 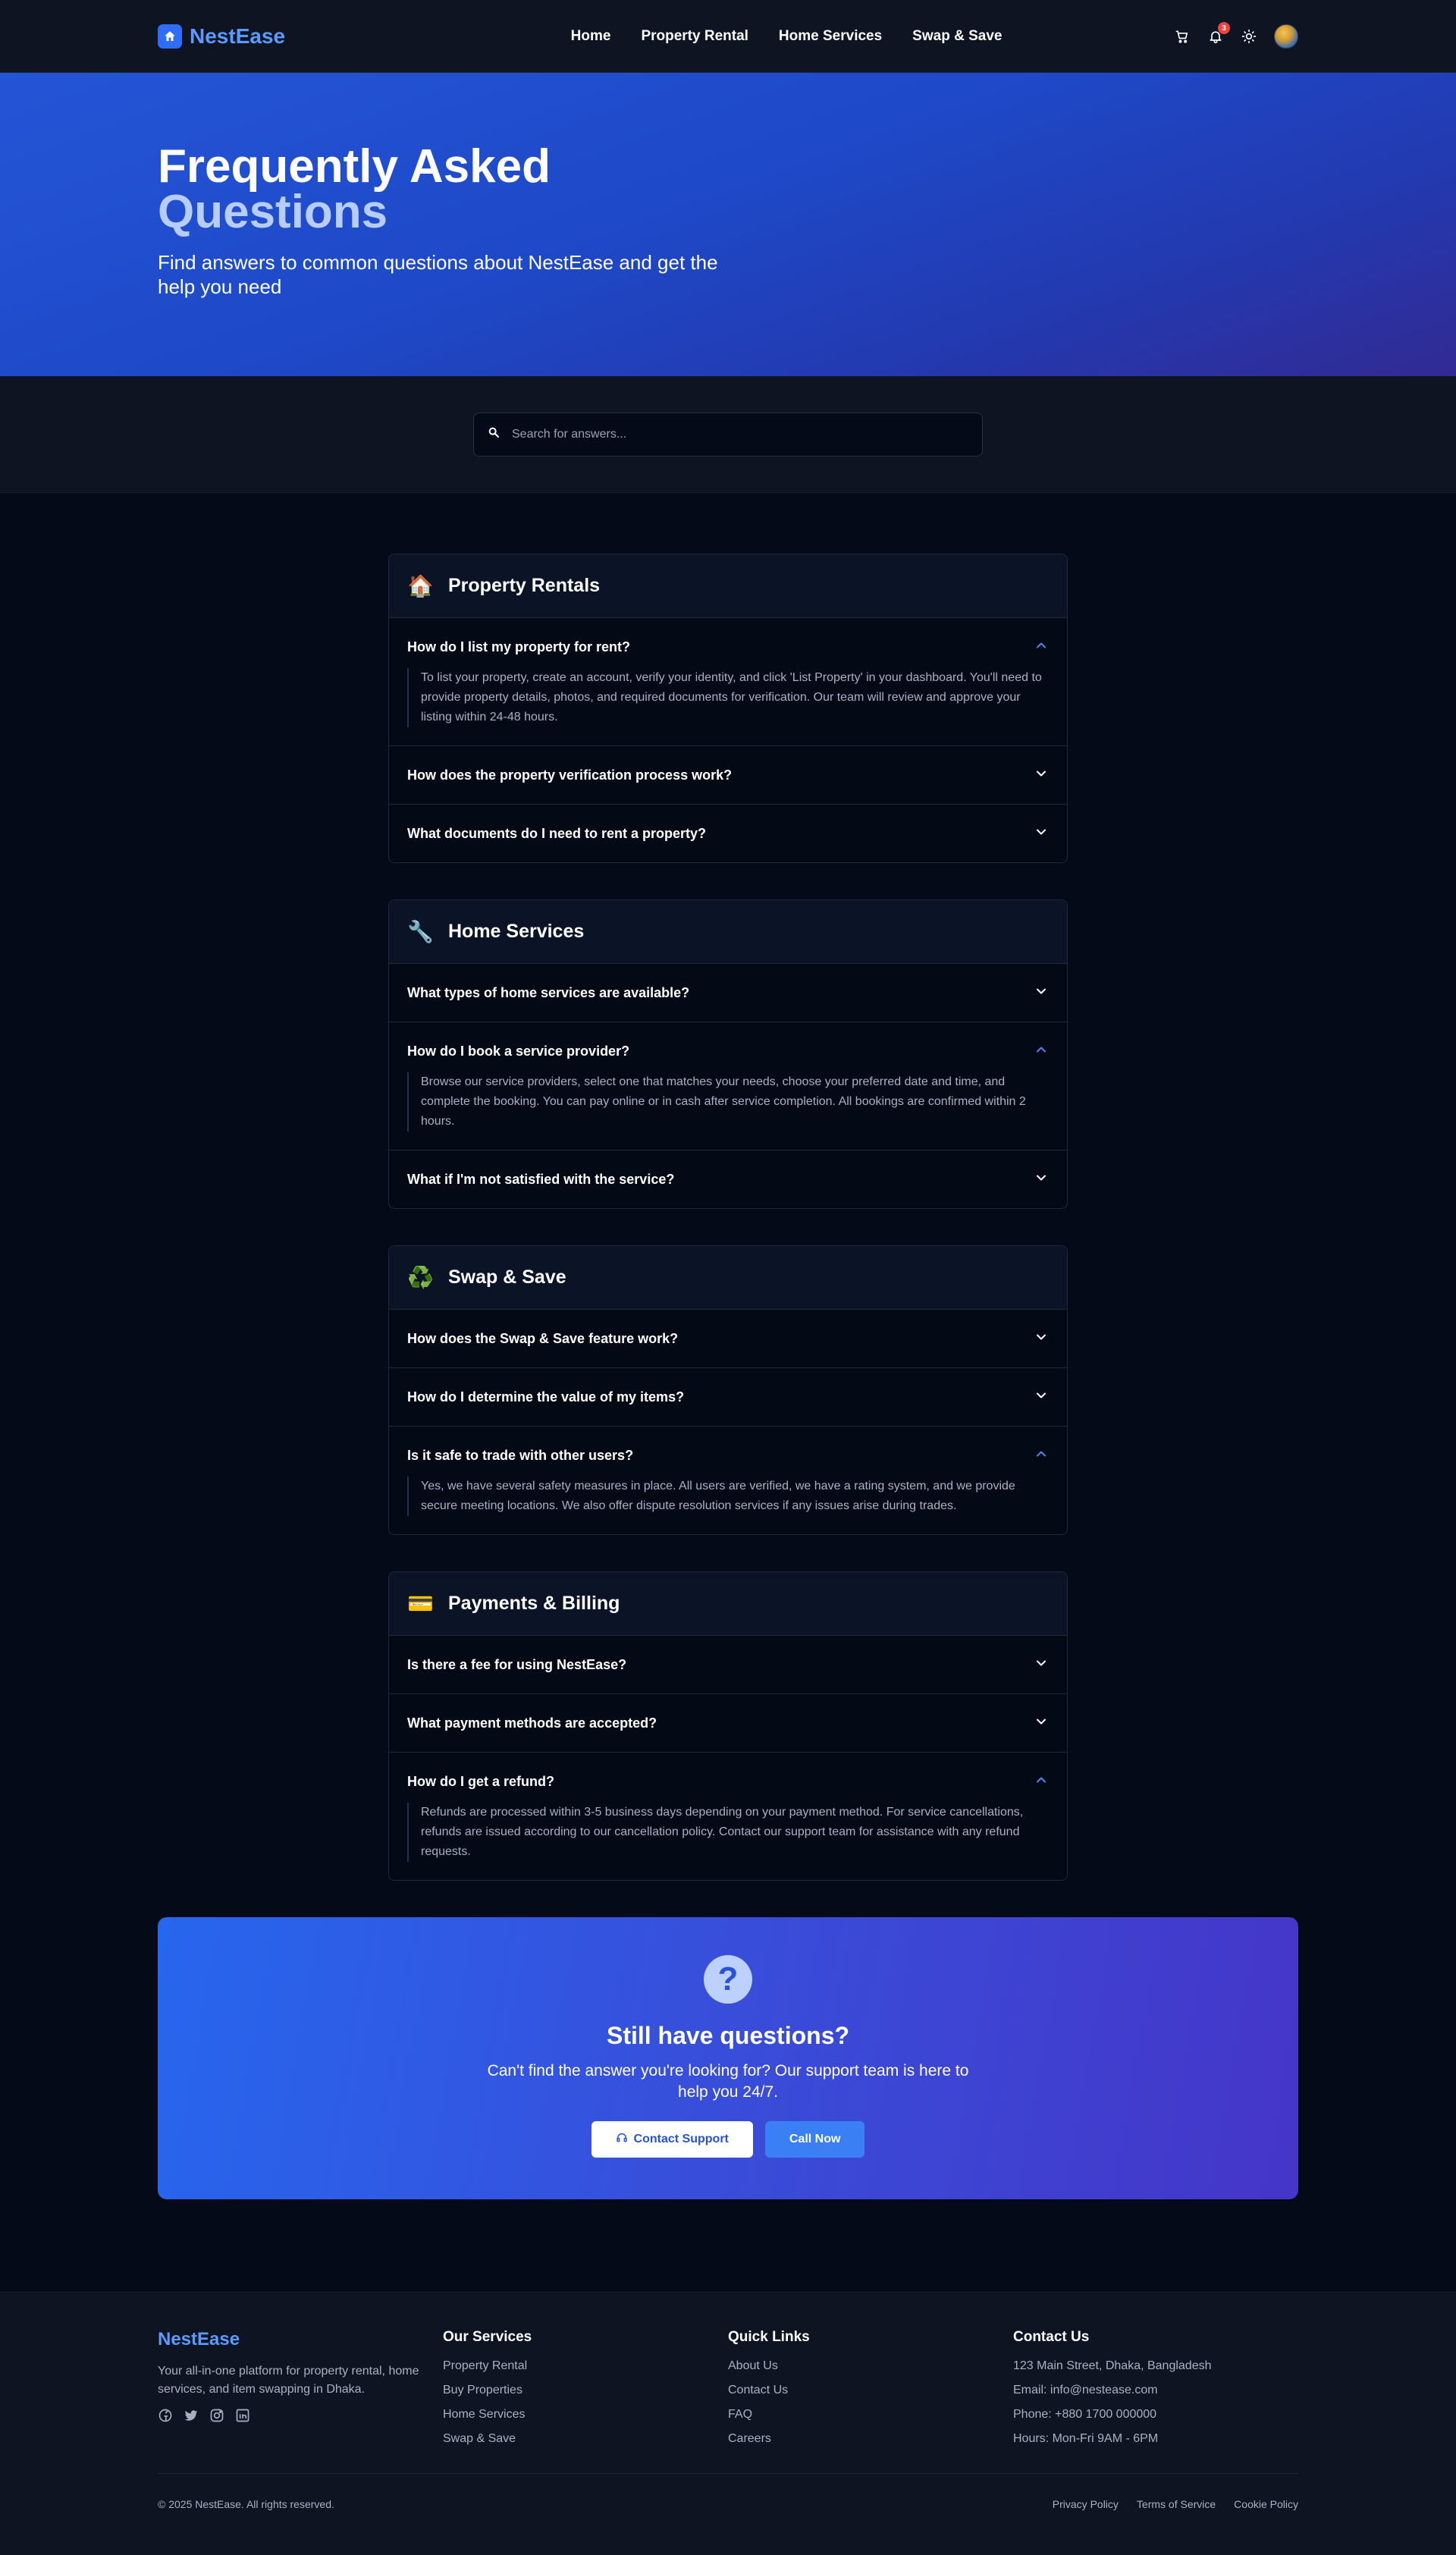 What do you see at coordinates (681, 2139) in the screenshot?
I see `contact-support-label: Contact Support` at bounding box center [681, 2139].